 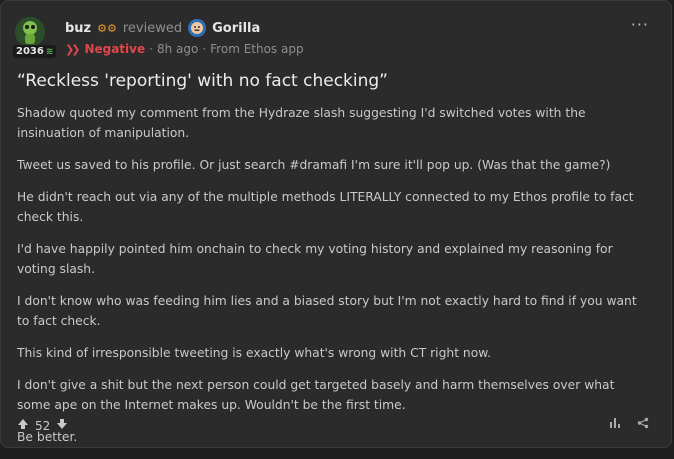 What do you see at coordinates (30, 51) in the screenshot?
I see `author-score: 2036` at bounding box center [30, 51].